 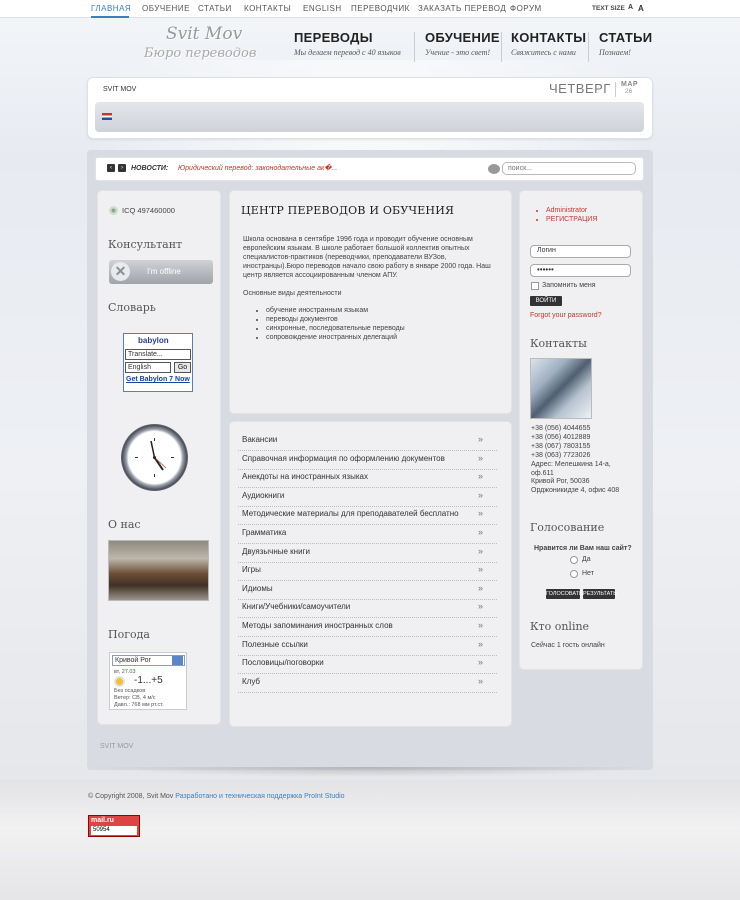 What do you see at coordinates (161, 272) in the screenshot?
I see `consultant-status-button: ✕ I'm offline` at bounding box center [161, 272].